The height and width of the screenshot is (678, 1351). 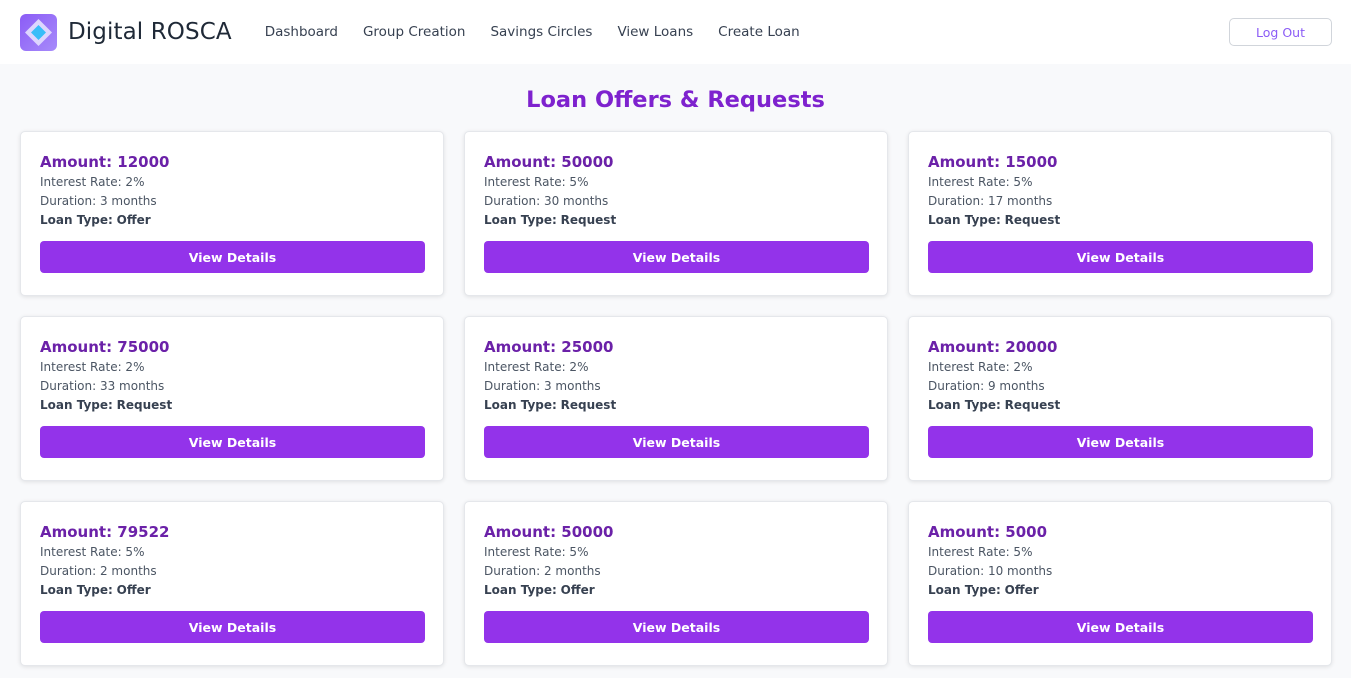 I want to click on nav-link-savings-circles: Savings Circles, so click(x=541, y=32).